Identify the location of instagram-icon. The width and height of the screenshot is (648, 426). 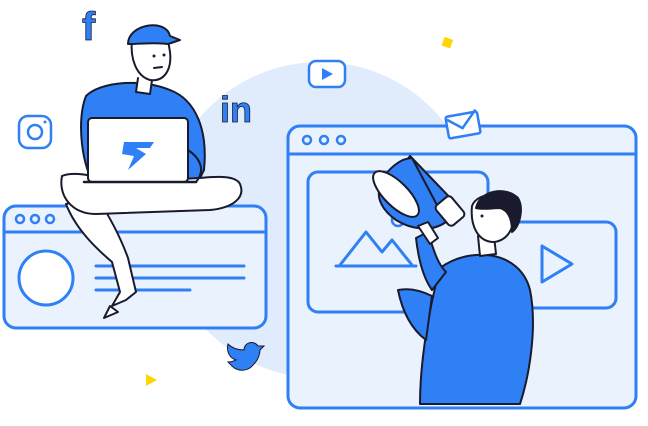
(35, 132).